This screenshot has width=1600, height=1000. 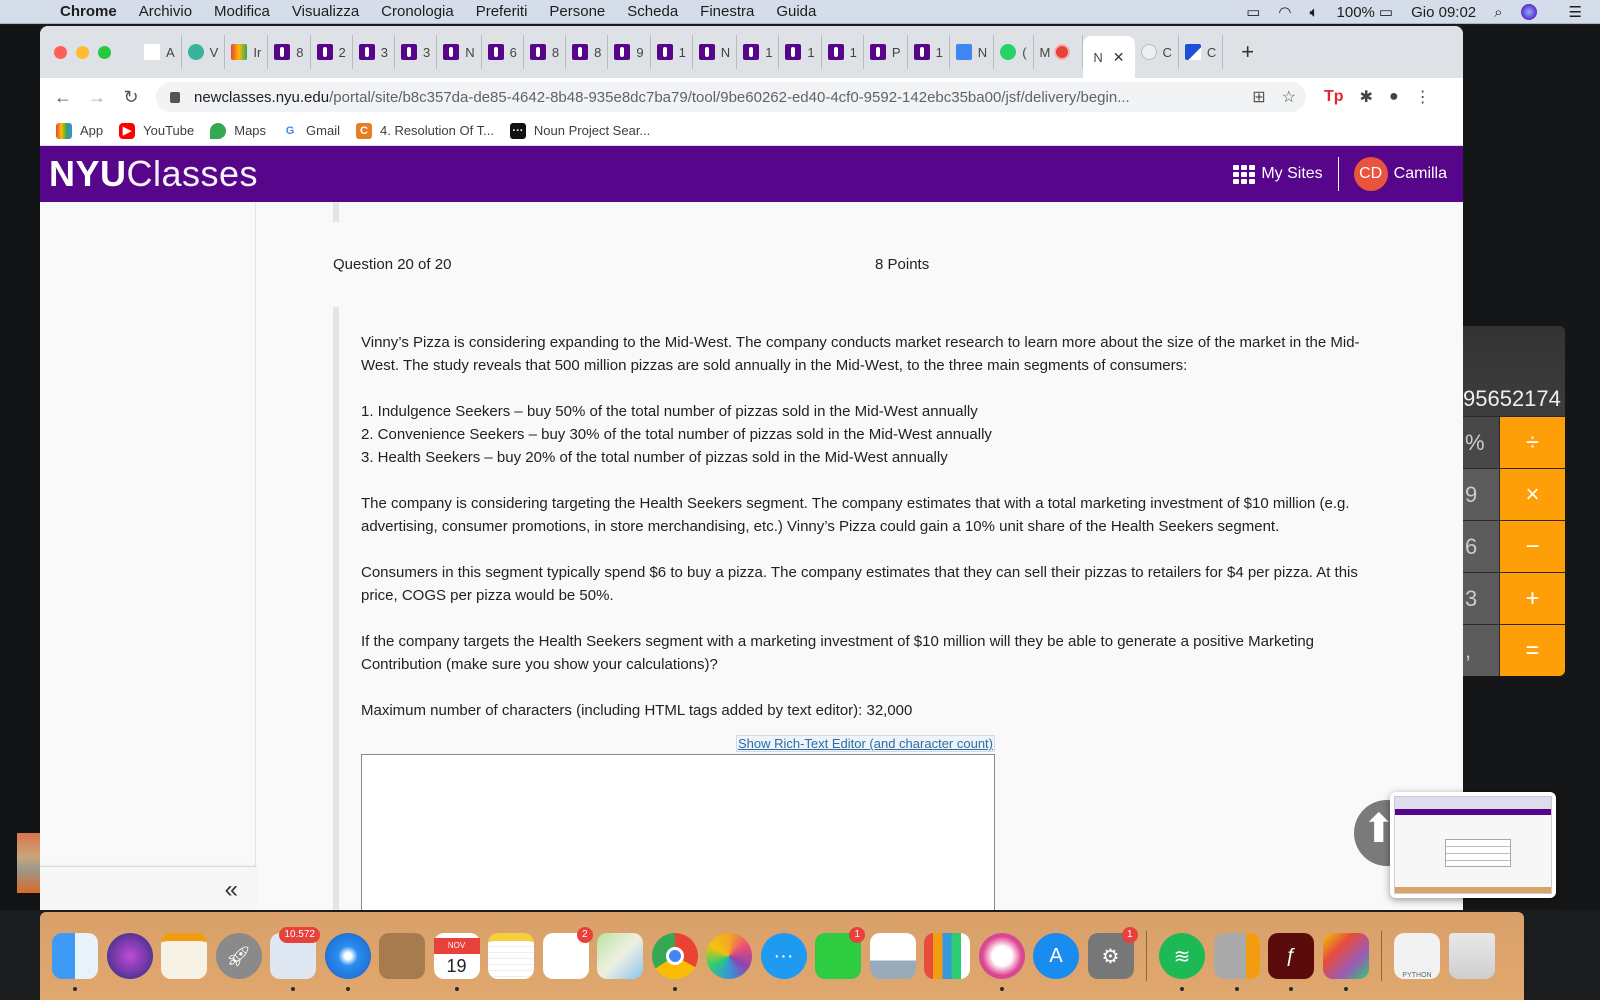 What do you see at coordinates (1532, 650) in the screenshot?
I see `calc-key-equals: =` at bounding box center [1532, 650].